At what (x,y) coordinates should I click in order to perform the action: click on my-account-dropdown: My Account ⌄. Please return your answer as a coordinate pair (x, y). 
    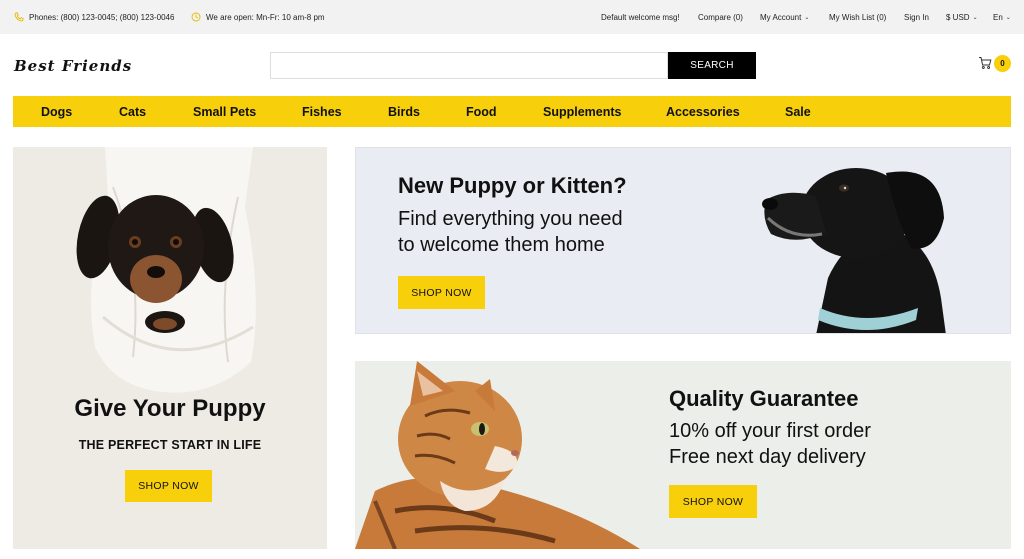
    Looking at the image, I should click on (784, 17).